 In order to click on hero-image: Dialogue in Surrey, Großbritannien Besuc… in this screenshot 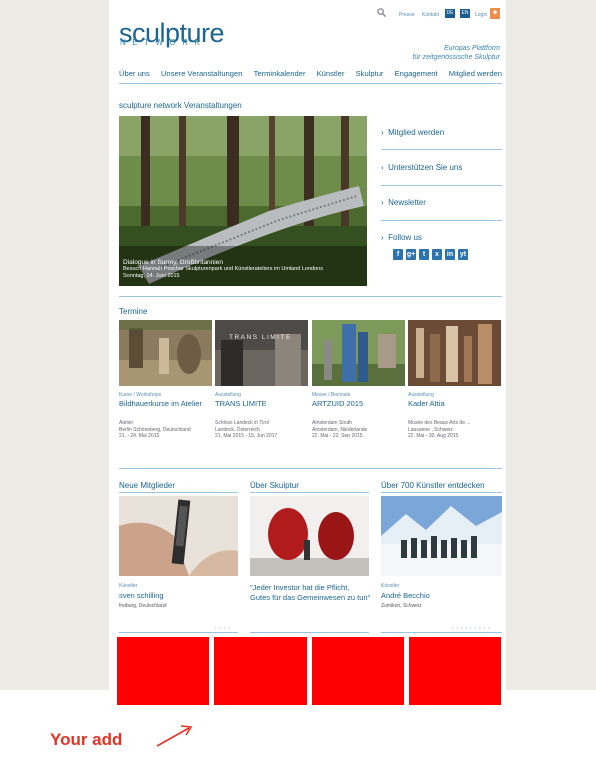, I will do `click(243, 201)`.